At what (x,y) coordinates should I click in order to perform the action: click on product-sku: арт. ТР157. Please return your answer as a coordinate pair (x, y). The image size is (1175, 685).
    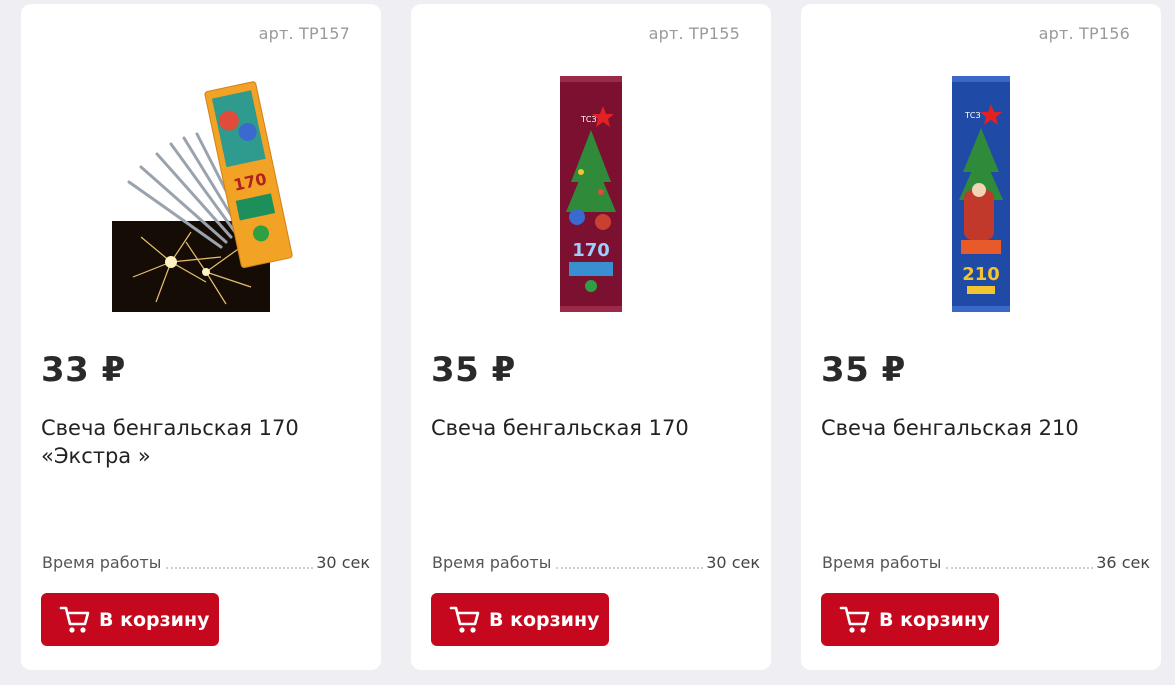
    Looking at the image, I should click on (304, 33).